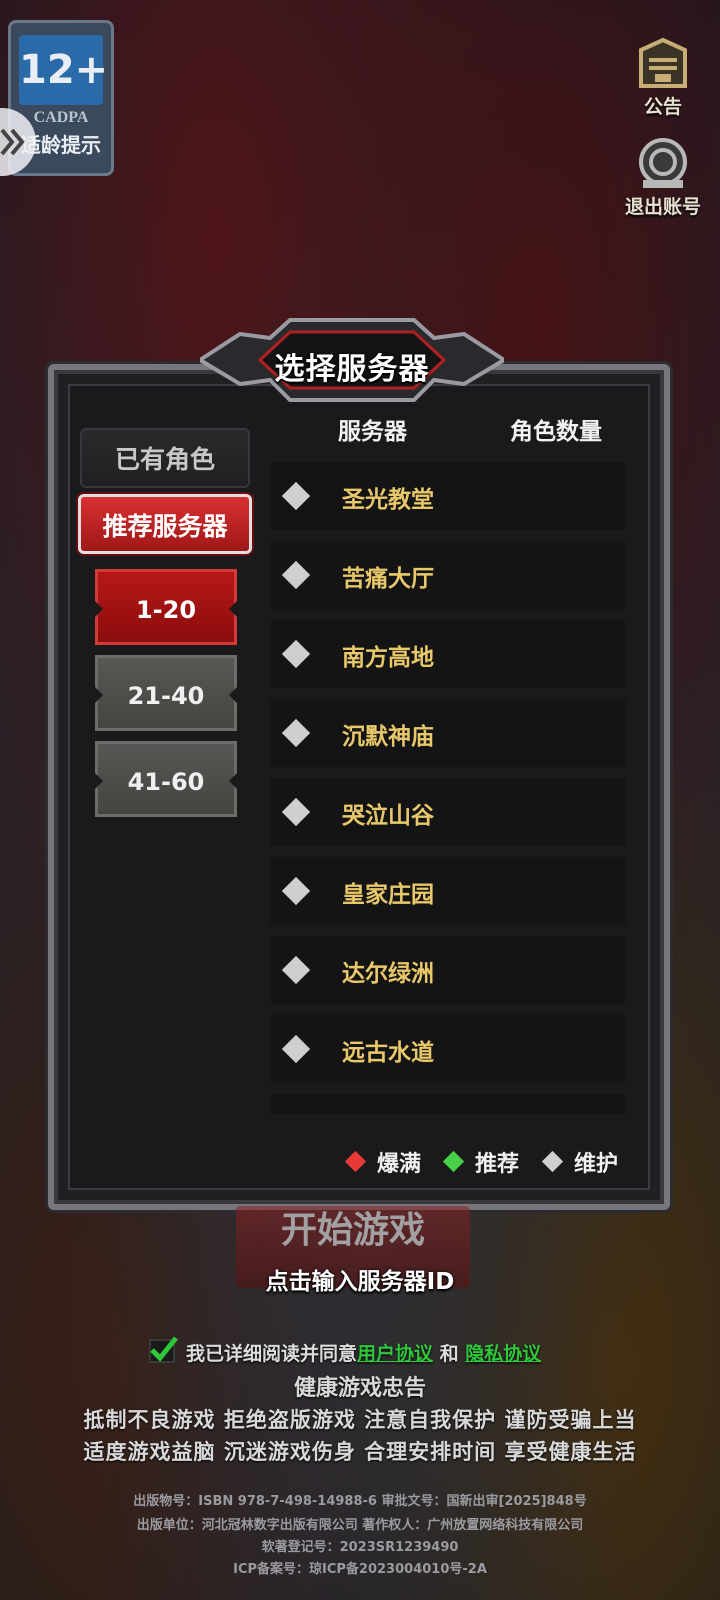 The image size is (720, 1600). Describe the element at coordinates (448, 1049) in the screenshot. I see `server-row: 远古水道` at that location.